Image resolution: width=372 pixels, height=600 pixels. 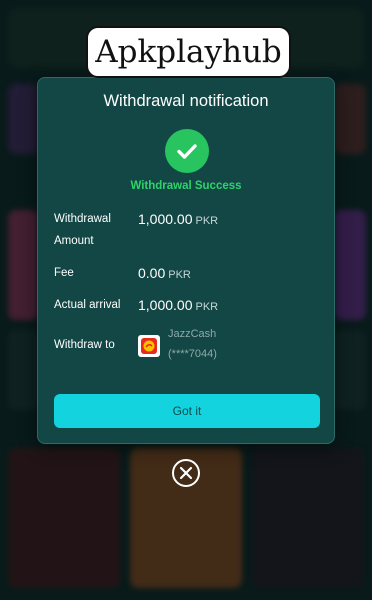 I want to click on withdraw-to-label: Withdraw to, so click(x=84, y=345).